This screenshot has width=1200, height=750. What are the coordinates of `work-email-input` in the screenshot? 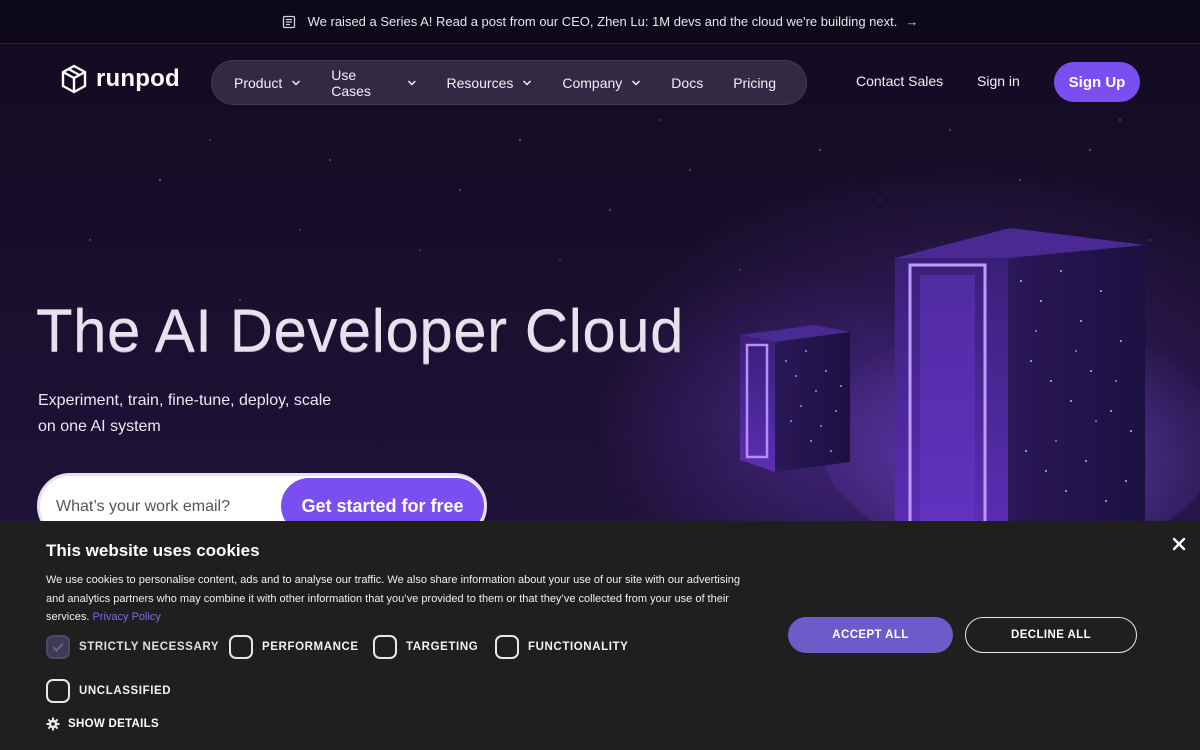 It's located at (166, 507).